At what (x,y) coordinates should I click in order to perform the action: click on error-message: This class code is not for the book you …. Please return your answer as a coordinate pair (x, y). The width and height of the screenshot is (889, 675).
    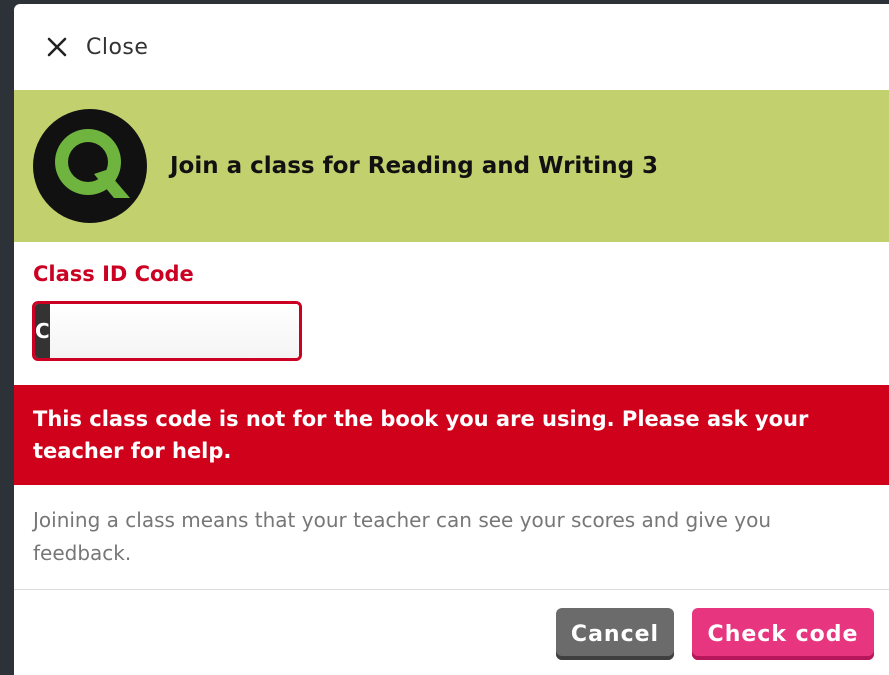
    Looking at the image, I should click on (451, 435).